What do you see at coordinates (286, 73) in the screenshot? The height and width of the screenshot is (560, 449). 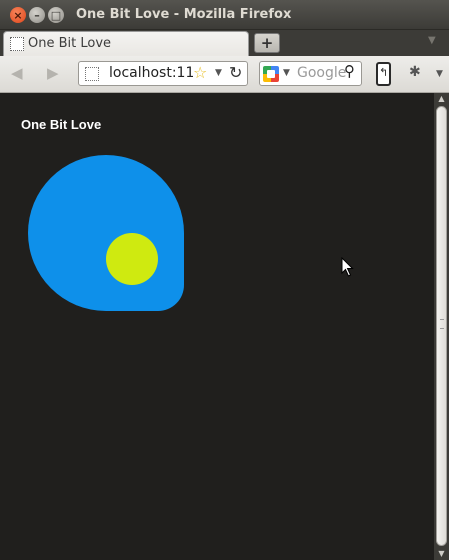 I see `search-engine-chevron-down-icon: ▼` at bounding box center [286, 73].